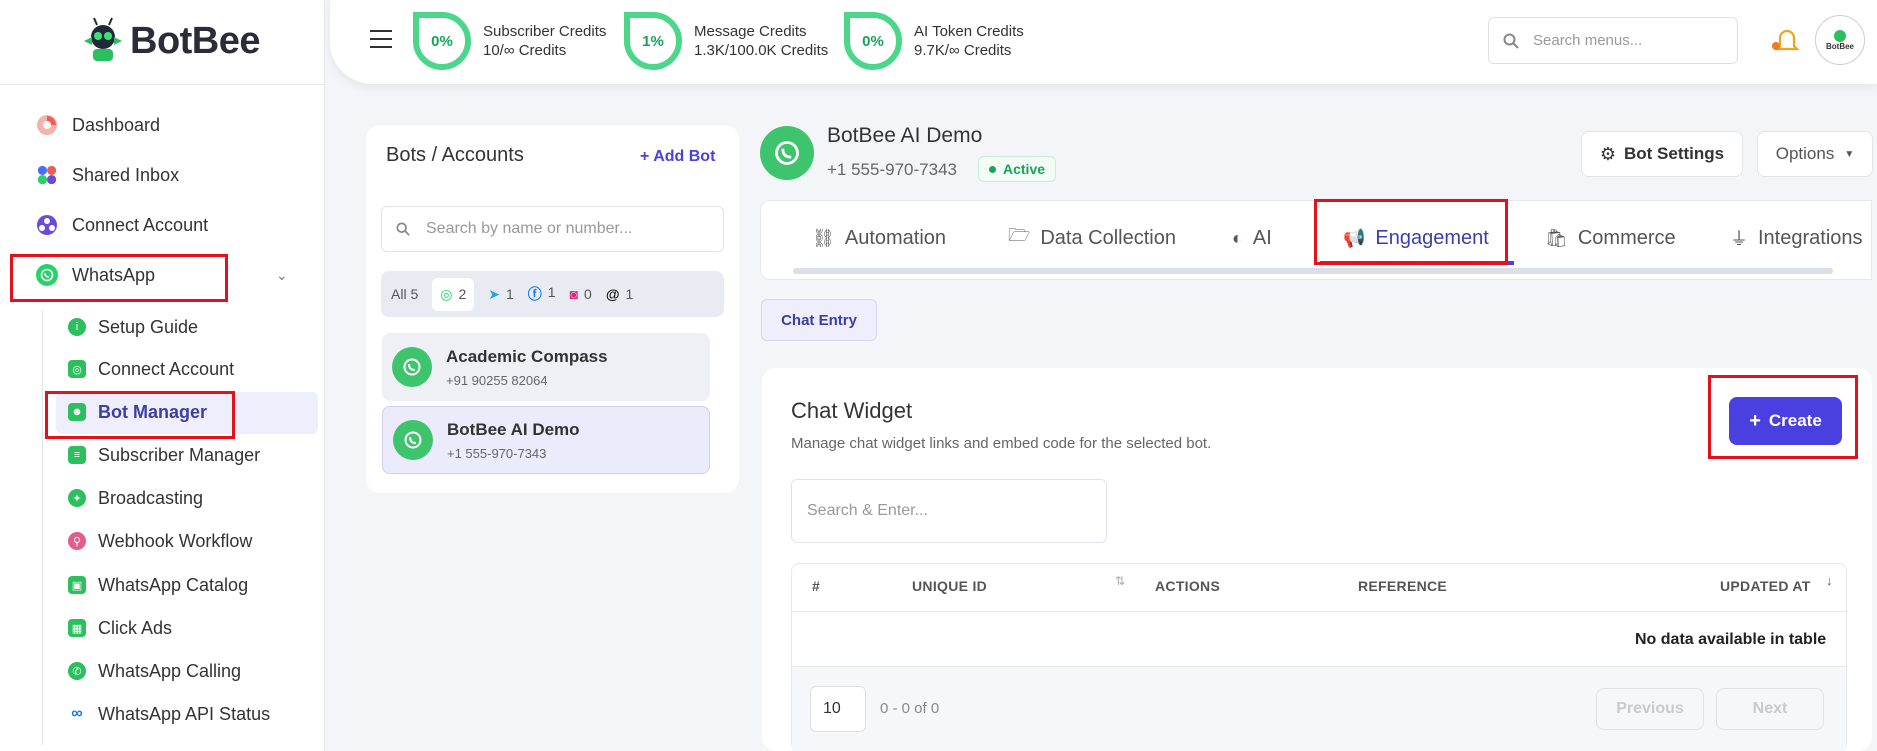  I want to click on column-header-index: #, so click(816, 586).